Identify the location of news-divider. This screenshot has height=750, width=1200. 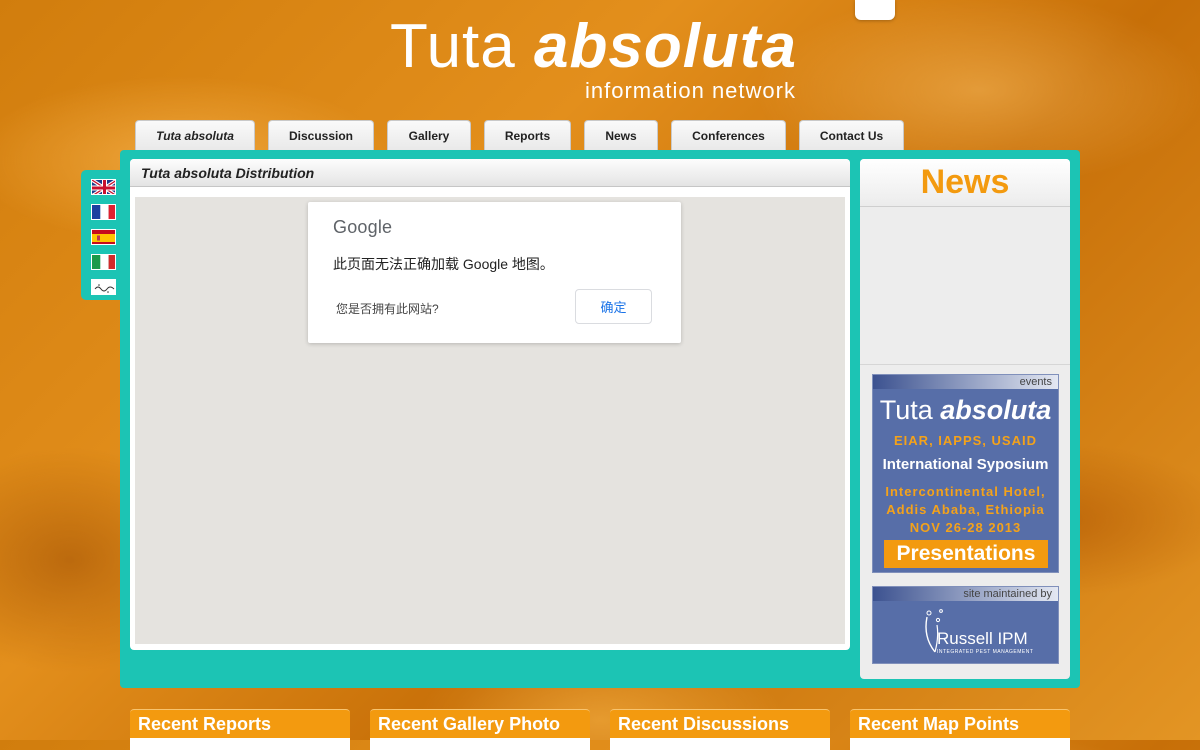
(965, 364).